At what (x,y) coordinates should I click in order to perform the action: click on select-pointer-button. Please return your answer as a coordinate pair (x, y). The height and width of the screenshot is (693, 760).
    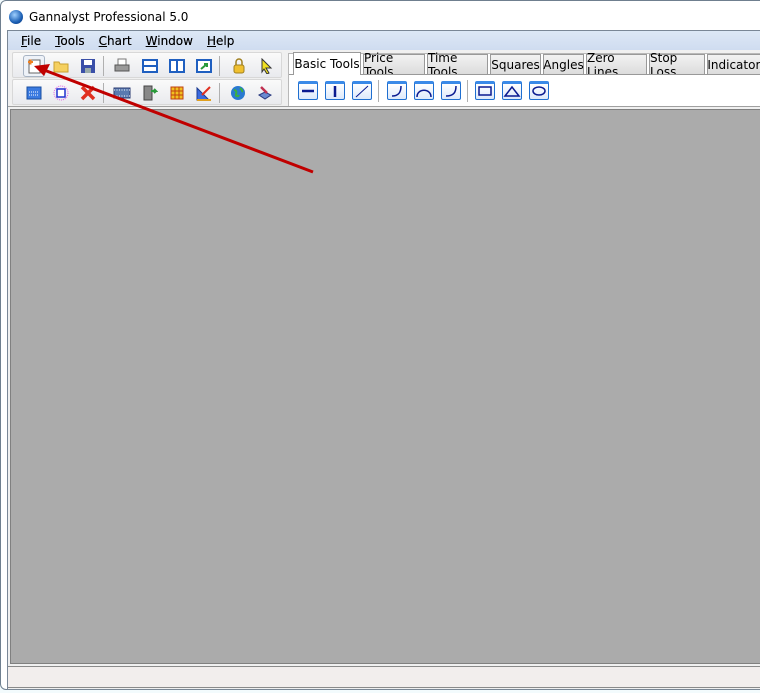
    Looking at the image, I should click on (266, 66).